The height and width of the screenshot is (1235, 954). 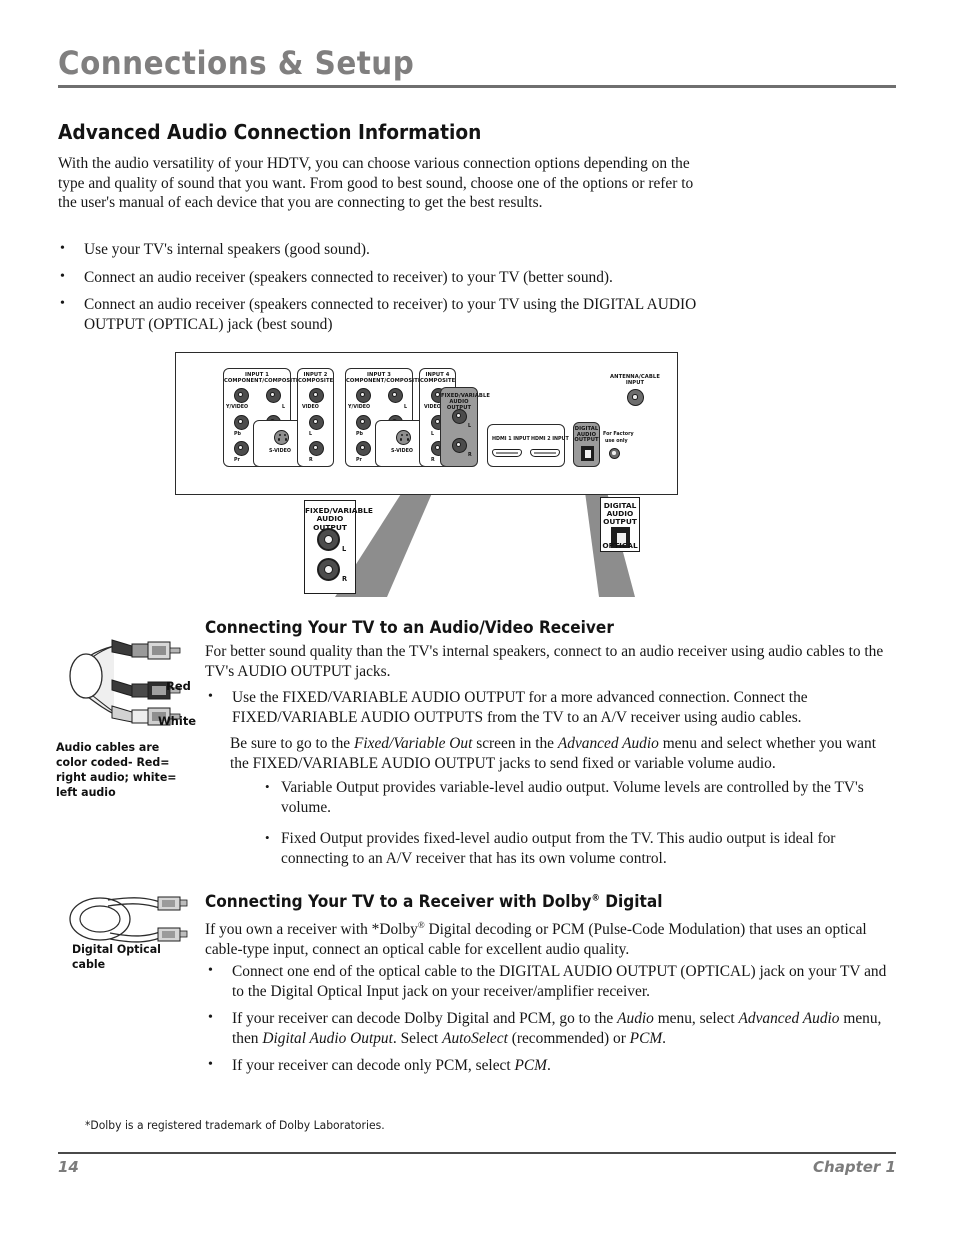 What do you see at coordinates (363, 448) in the screenshot?
I see `input-3-pr-jack` at bounding box center [363, 448].